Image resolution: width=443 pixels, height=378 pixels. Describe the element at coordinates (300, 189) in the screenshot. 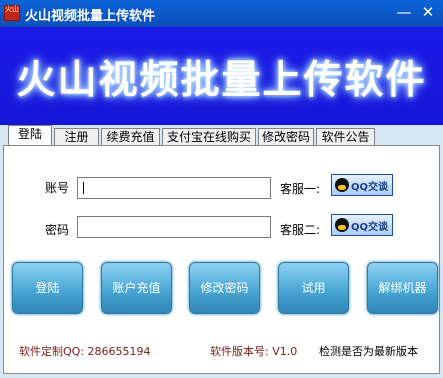

I see `service1-label: 客服一:` at that location.